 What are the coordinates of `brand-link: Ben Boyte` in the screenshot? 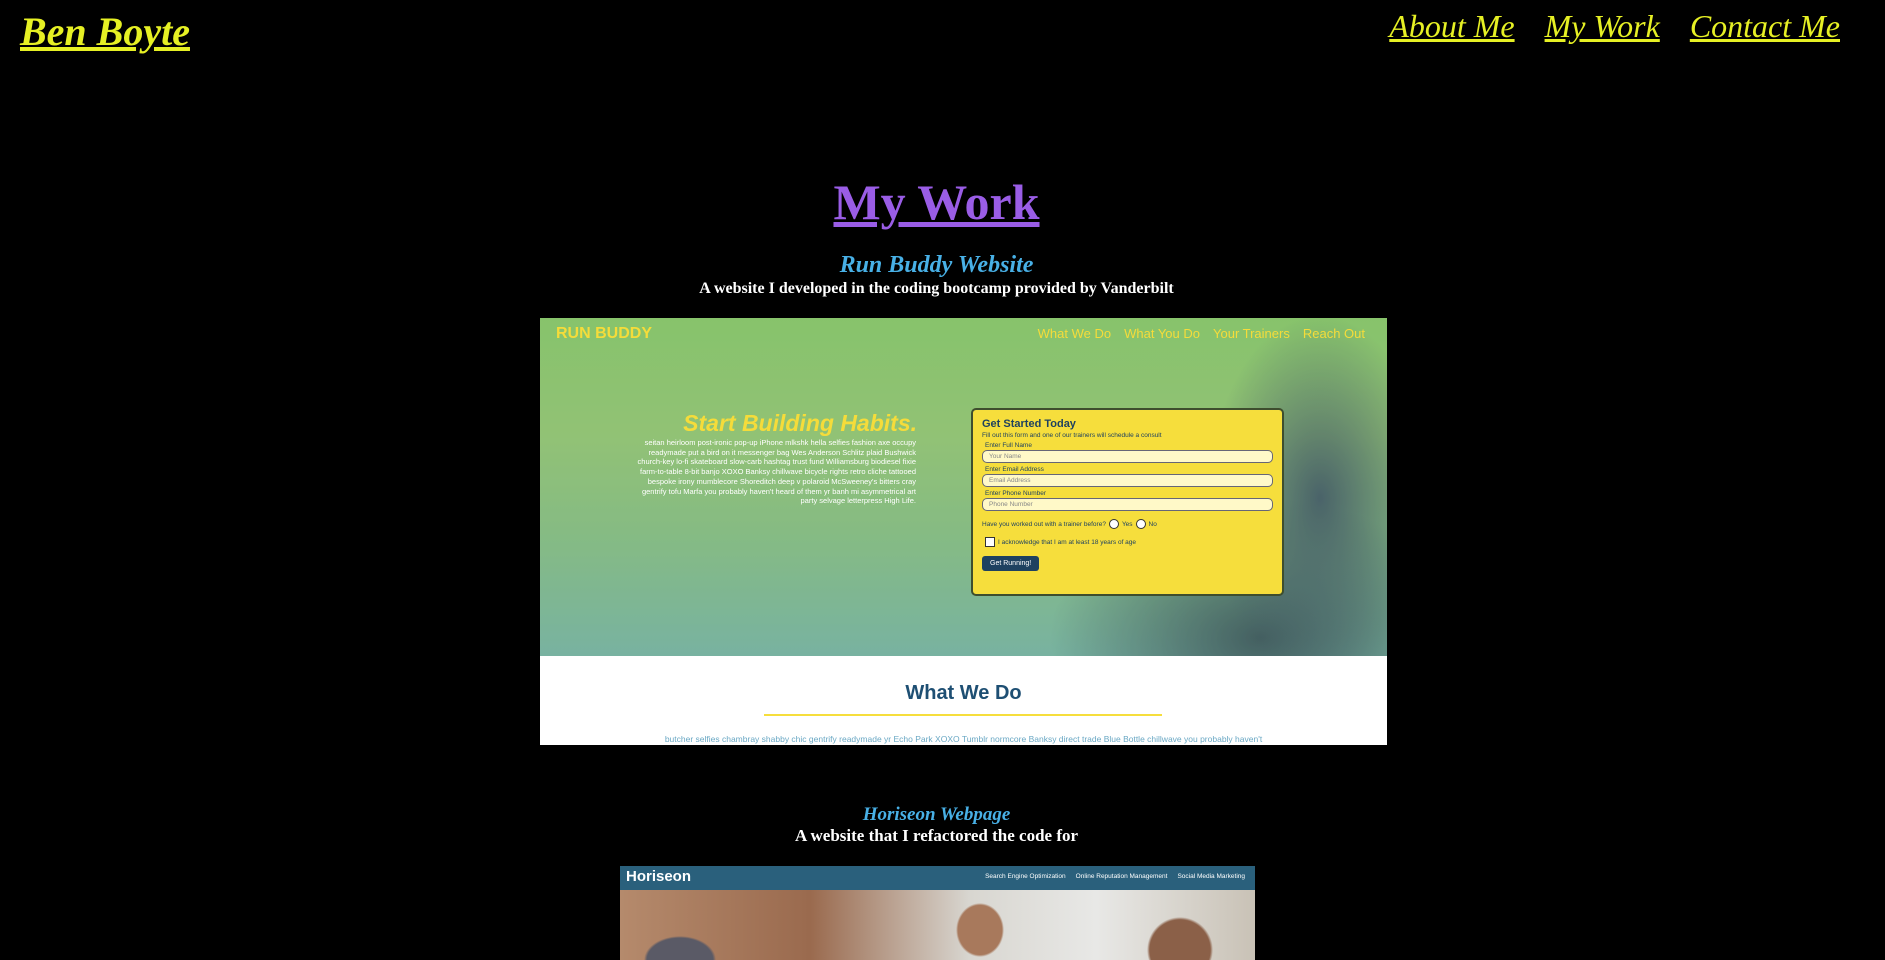 It's located at (105, 31).